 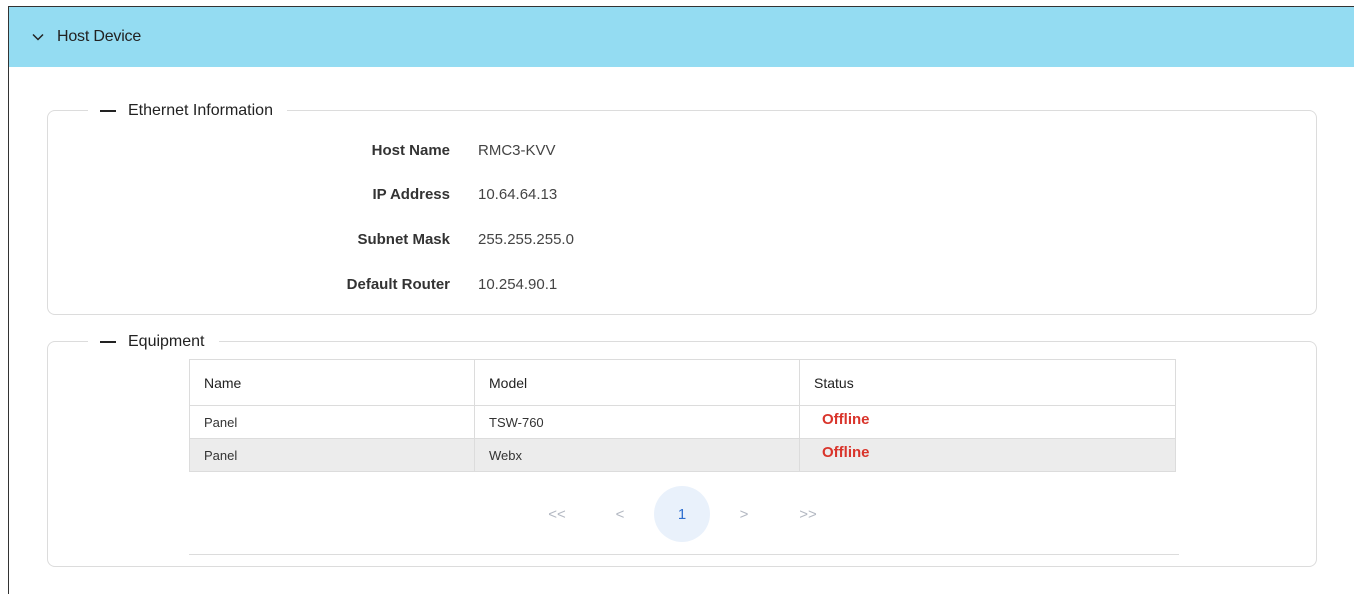 What do you see at coordinates (681, 37) in the screenshot?
I see `host-device-header: Host Device` at bounding box center [681, 37].